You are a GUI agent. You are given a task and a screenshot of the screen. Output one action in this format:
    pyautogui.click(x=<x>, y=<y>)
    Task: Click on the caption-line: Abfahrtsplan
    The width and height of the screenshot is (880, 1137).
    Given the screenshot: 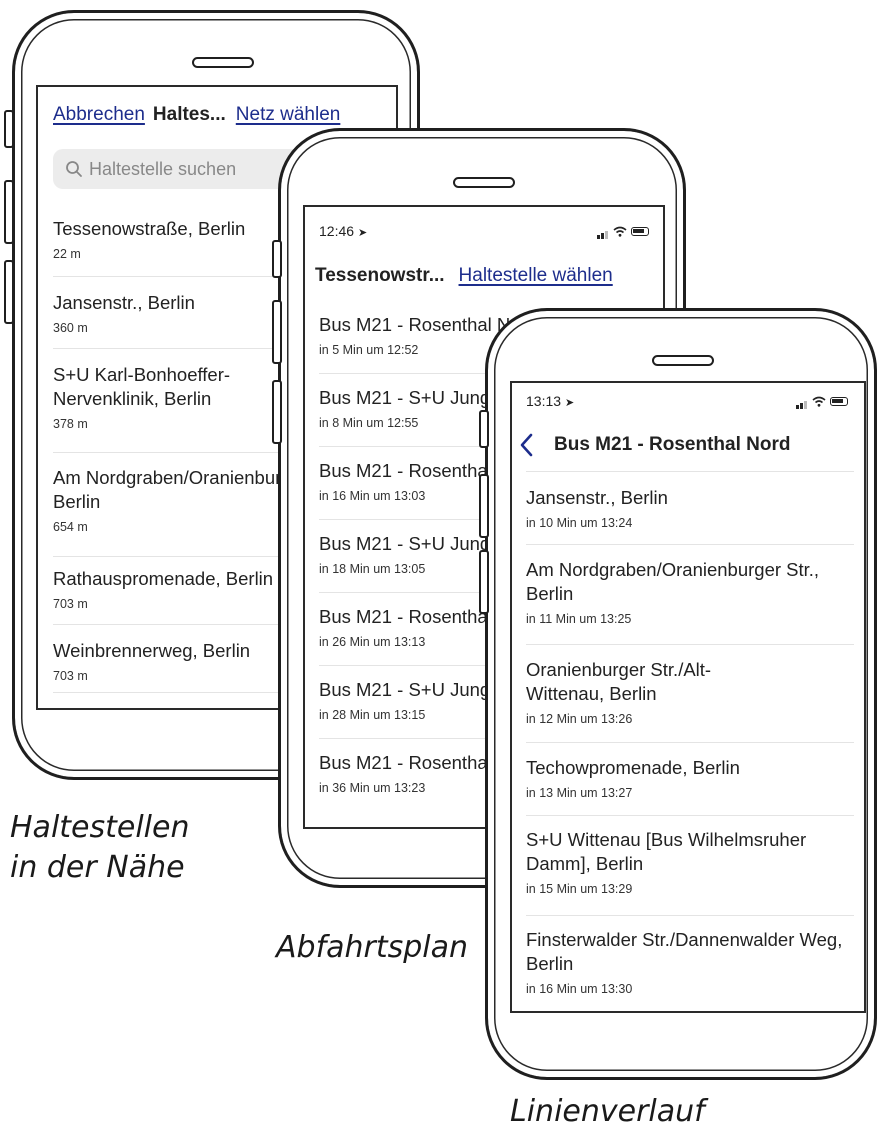 What is the action you would take?
    pyautogui.click(x=372, y=947)
    